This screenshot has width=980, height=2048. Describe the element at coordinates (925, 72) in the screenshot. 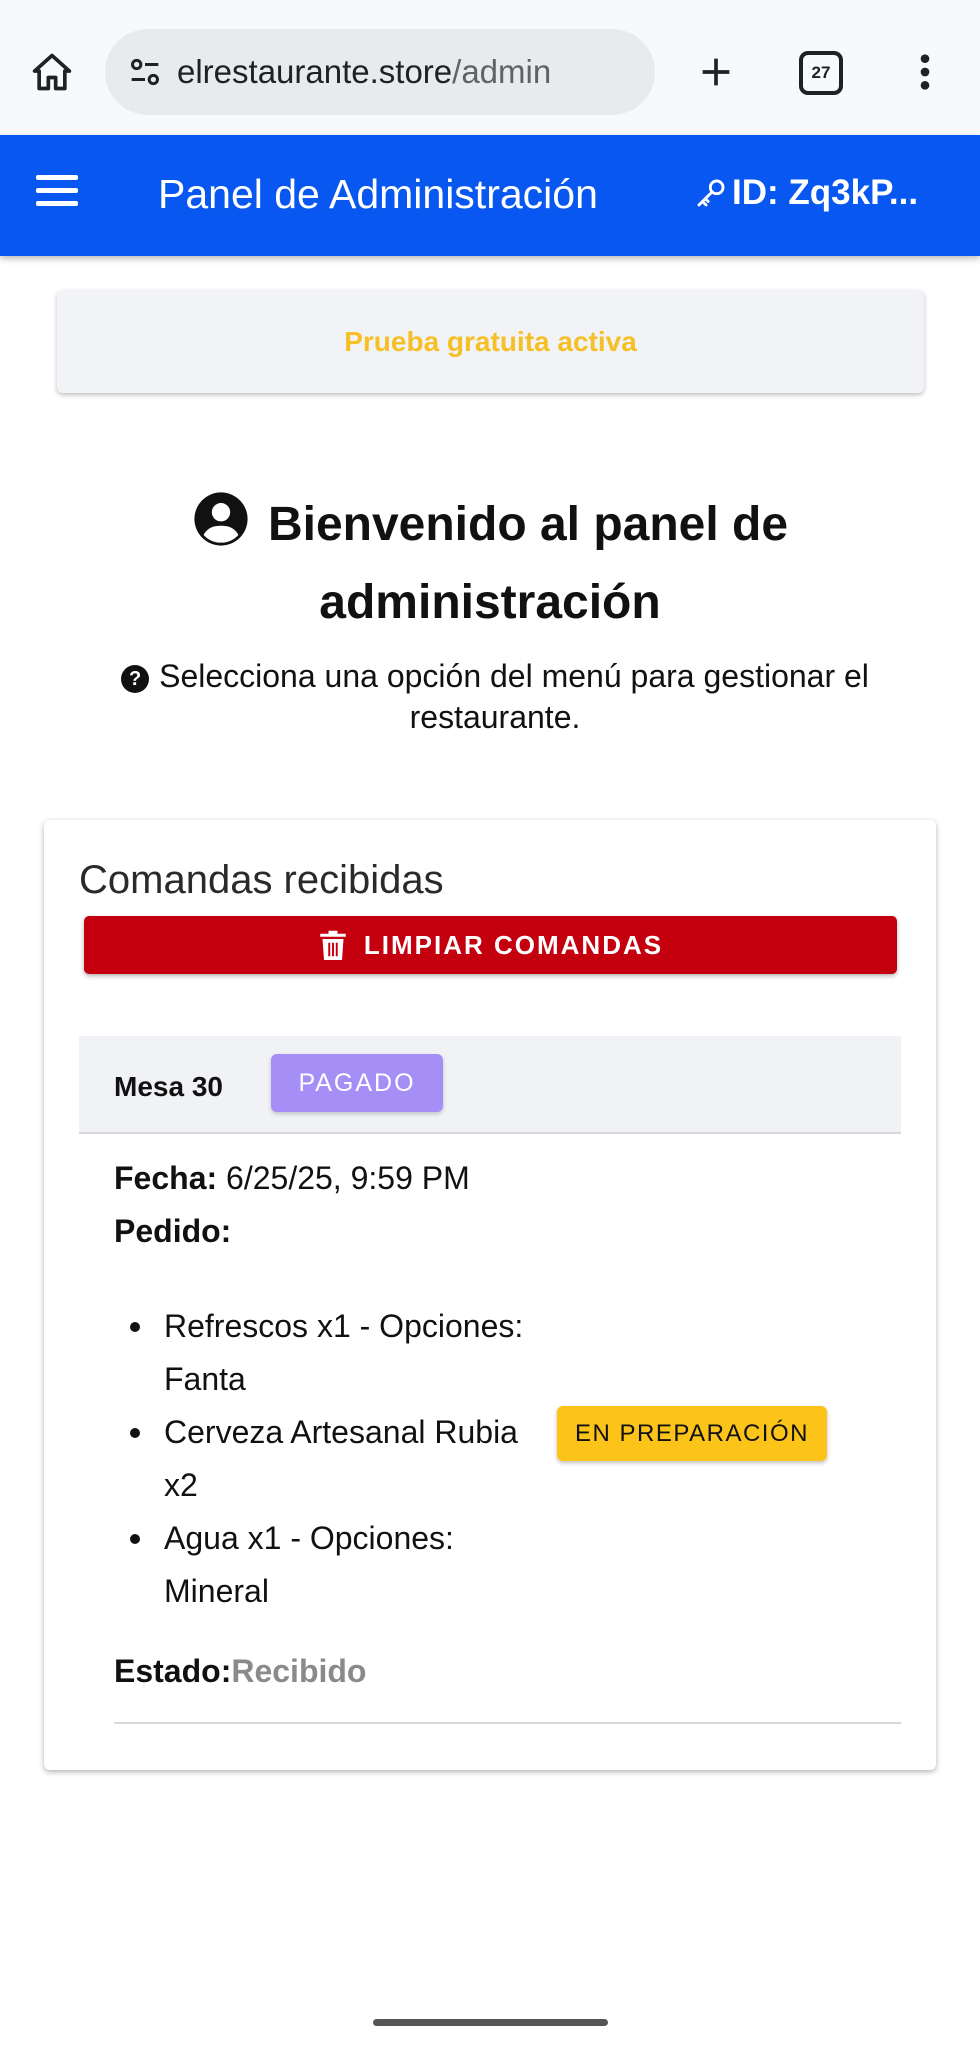

I see `more-vert-icon` at that location.